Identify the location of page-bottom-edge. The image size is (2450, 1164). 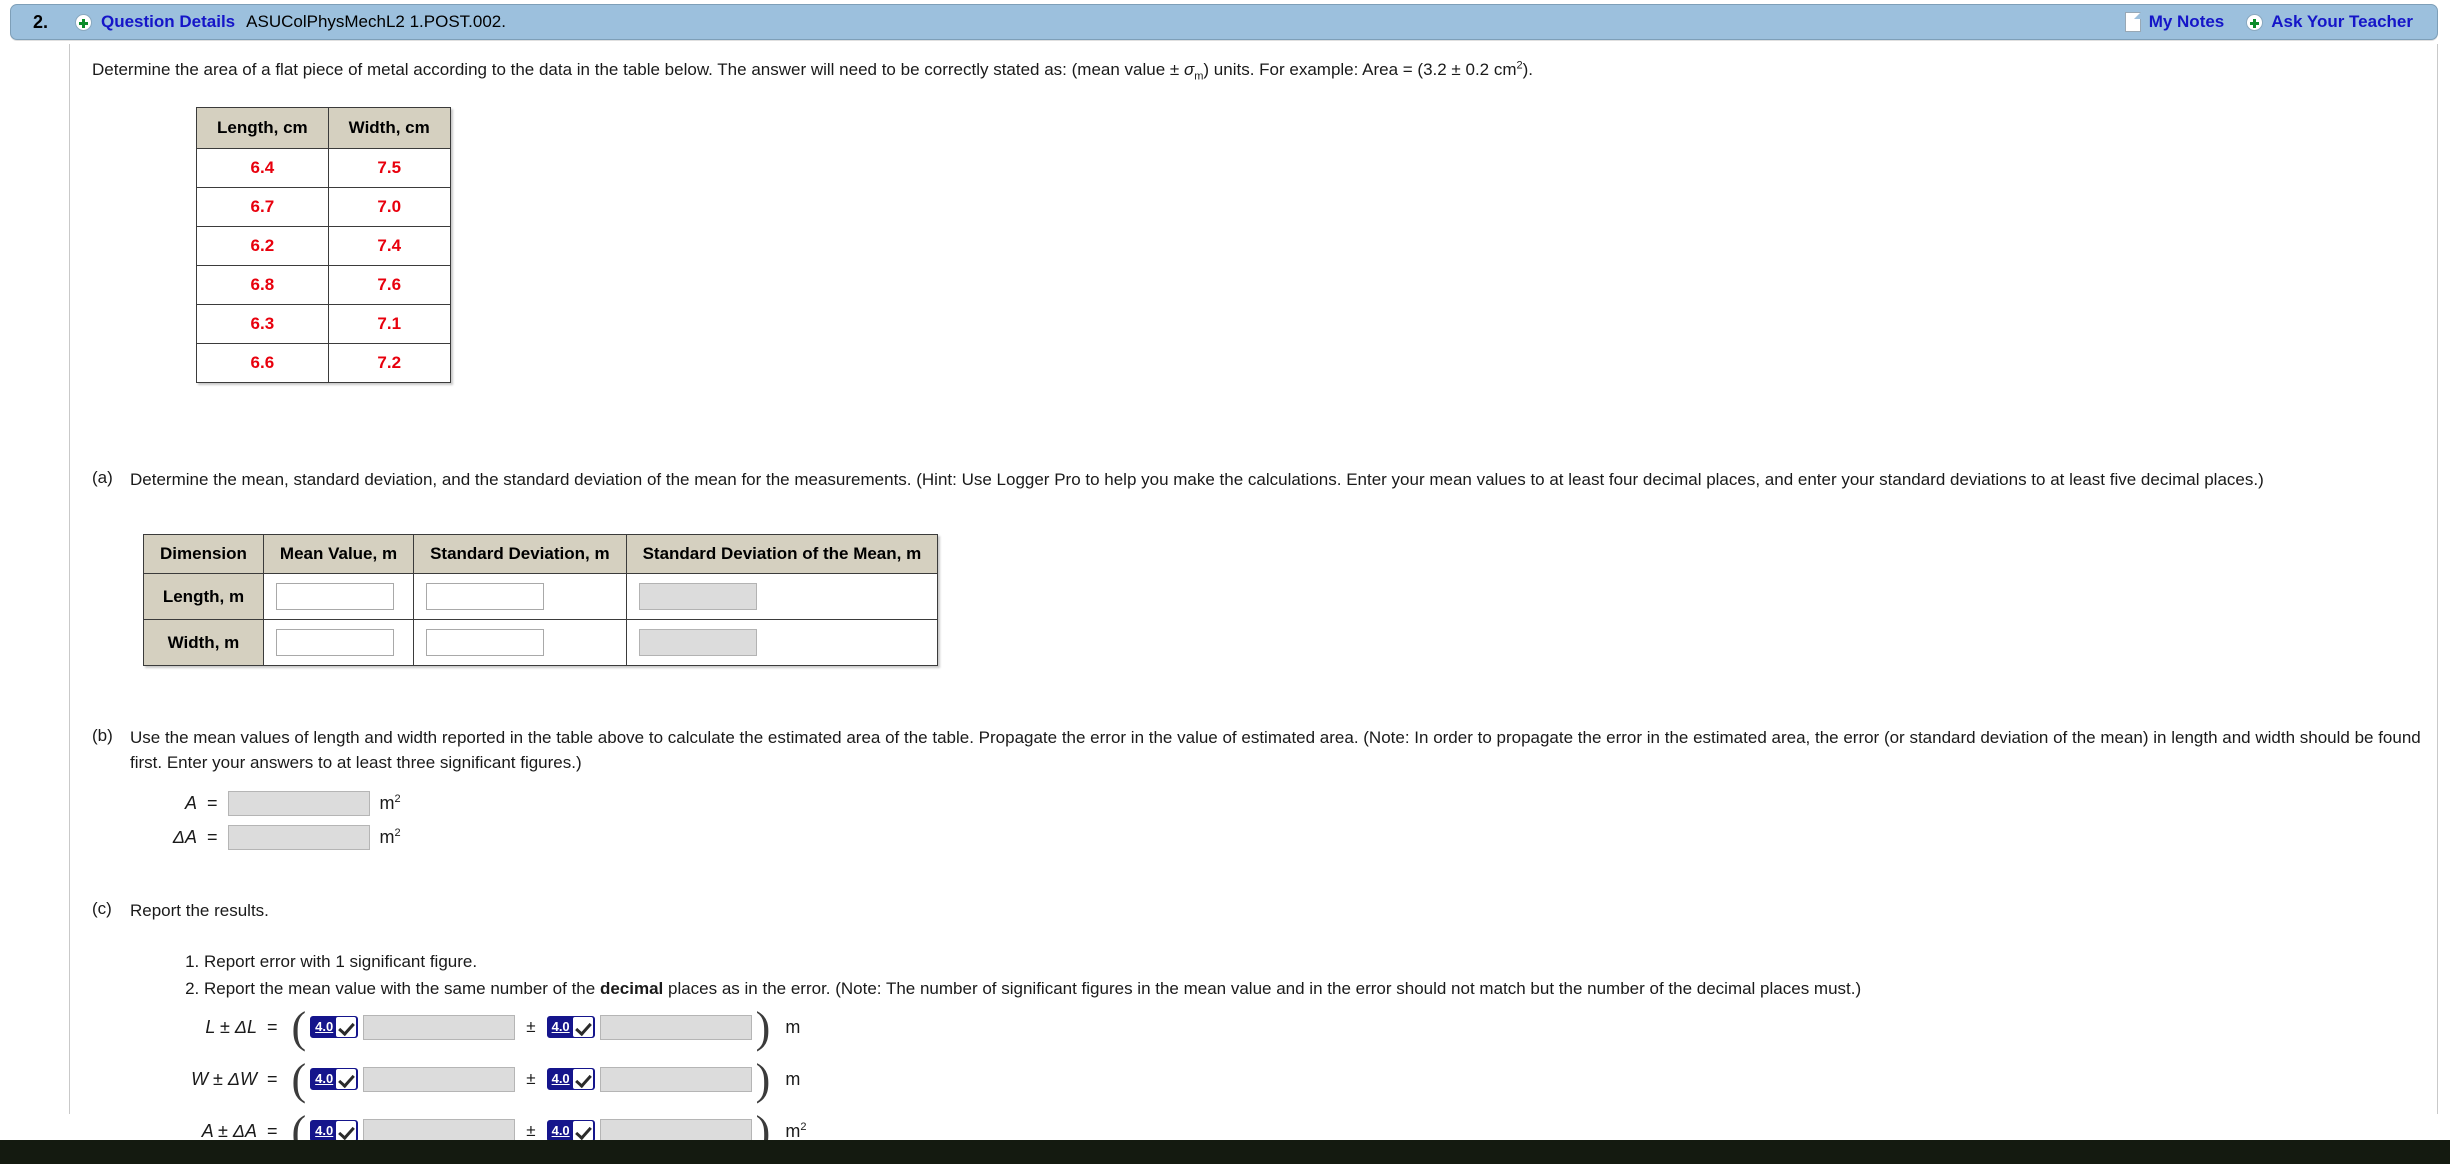
(1225, 1152).